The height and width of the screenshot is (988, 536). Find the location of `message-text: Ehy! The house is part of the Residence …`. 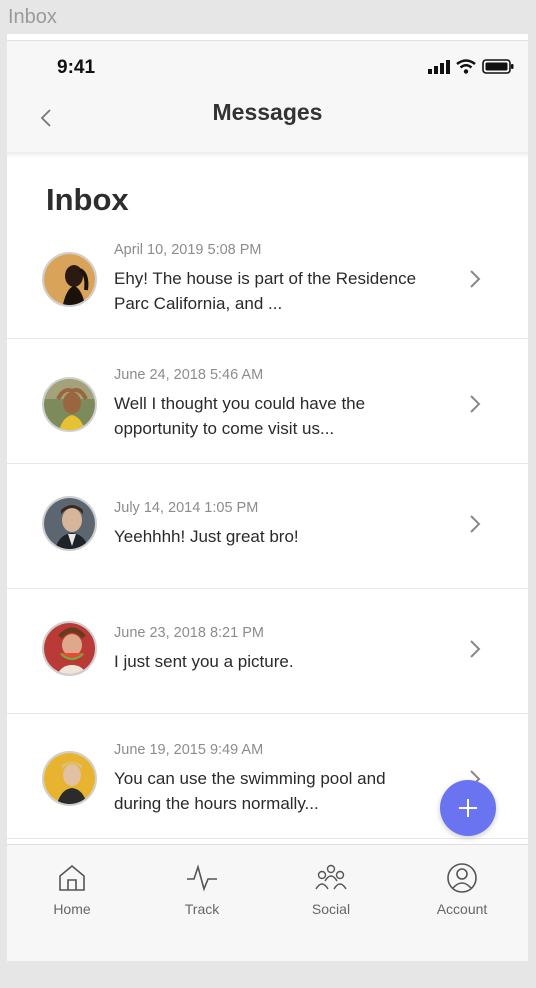

message-text: Ehy! The house is part of the Residence … is located at coordinates (265, 291).